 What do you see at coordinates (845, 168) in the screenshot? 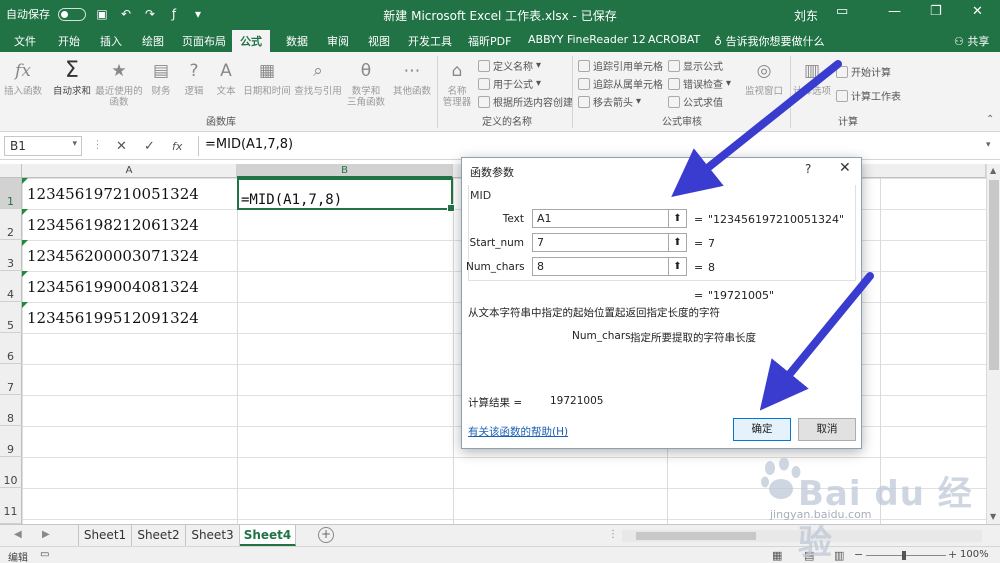
I see `dialog-close-icon: ✕` at bounding box center [845, 168].